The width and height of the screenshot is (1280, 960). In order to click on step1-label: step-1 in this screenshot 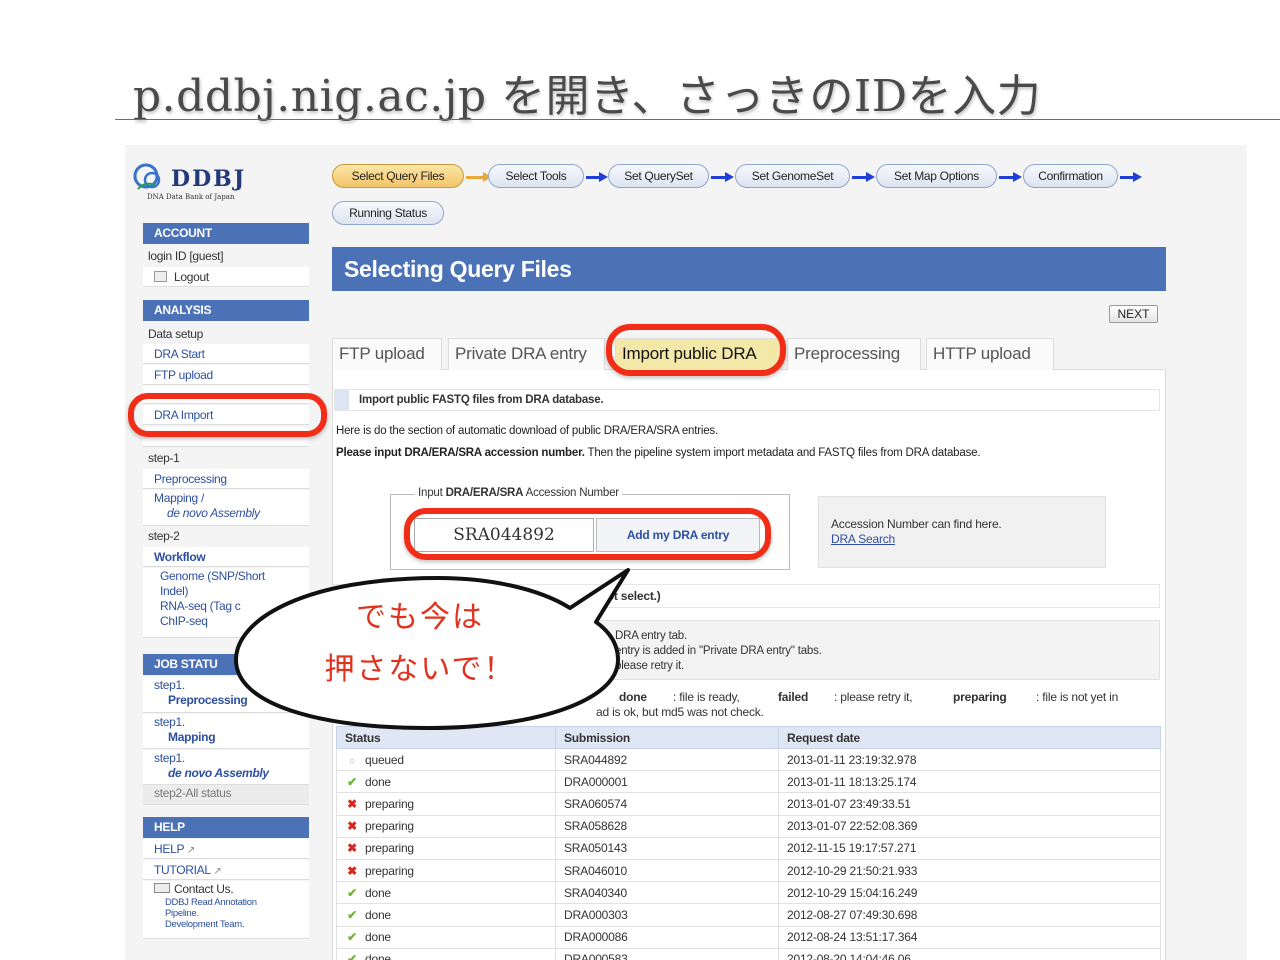, I will do `click(164, 458)`.